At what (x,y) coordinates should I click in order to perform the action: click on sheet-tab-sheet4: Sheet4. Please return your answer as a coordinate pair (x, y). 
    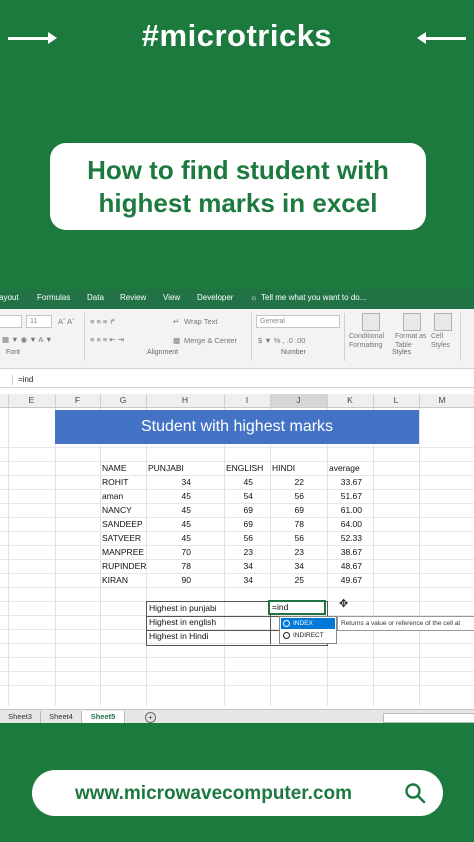
    Looking at the image, I should click on (61, 717).